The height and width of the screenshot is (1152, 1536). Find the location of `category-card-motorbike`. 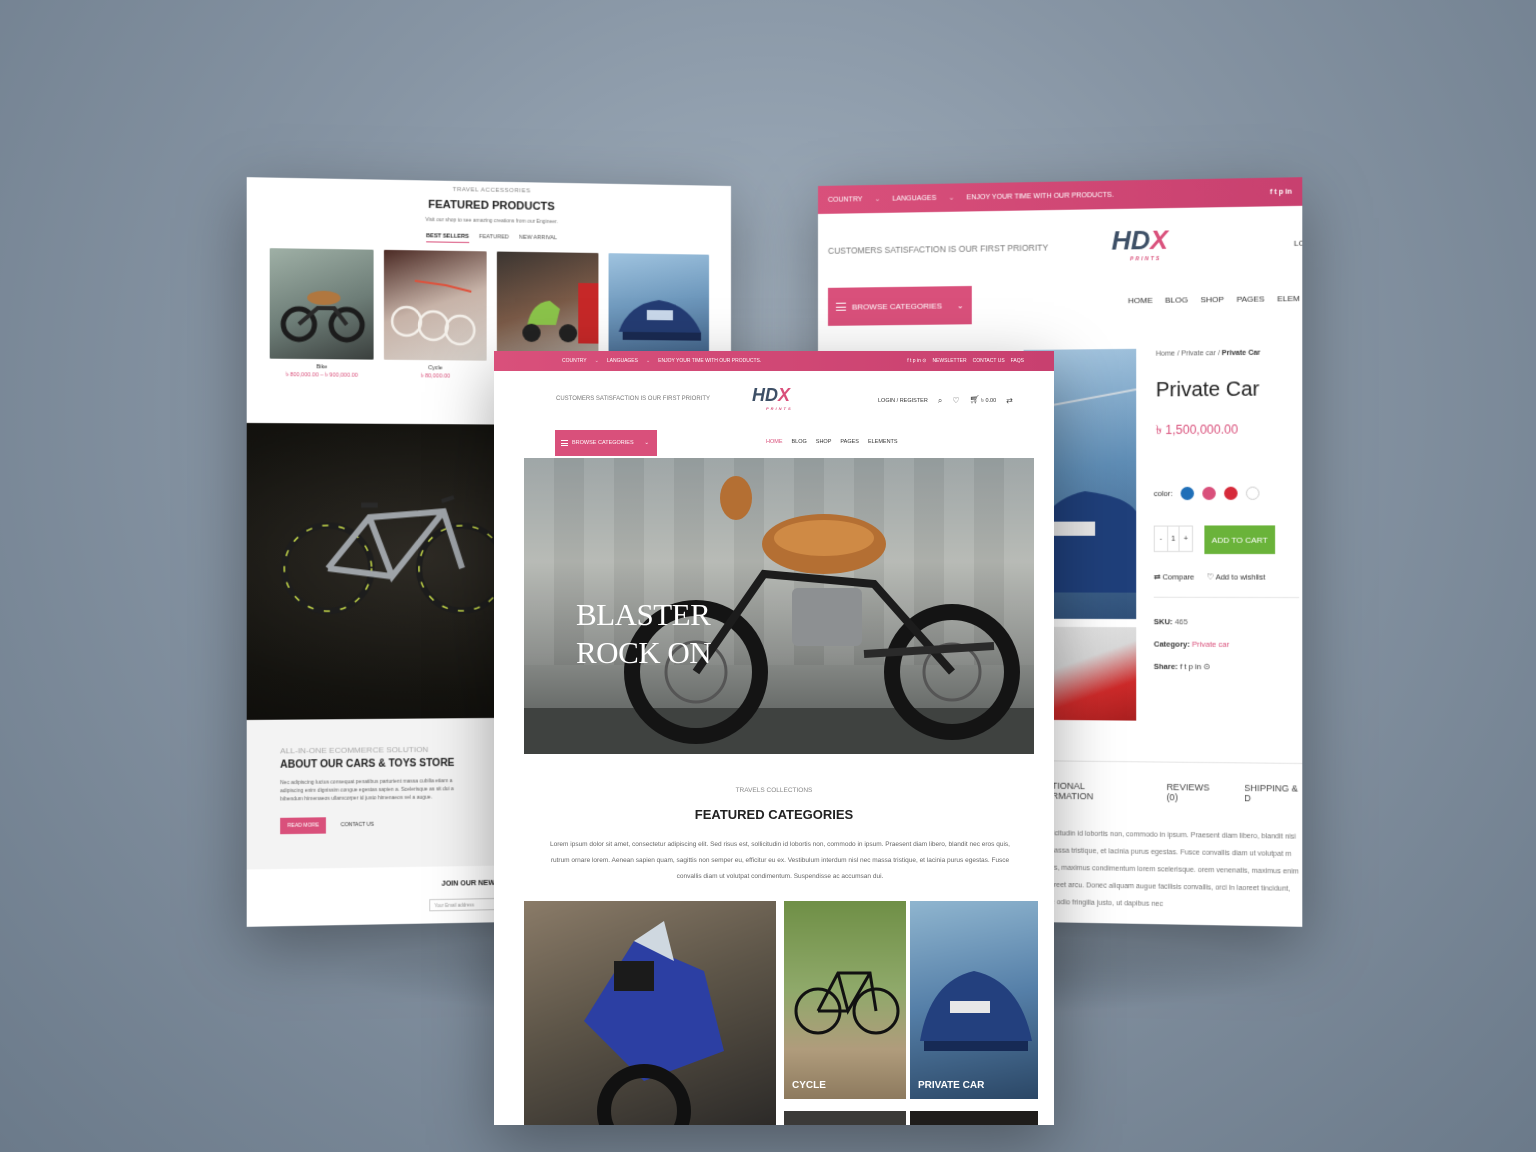

category-card-motorbike is located at coordinates (650, 1013).